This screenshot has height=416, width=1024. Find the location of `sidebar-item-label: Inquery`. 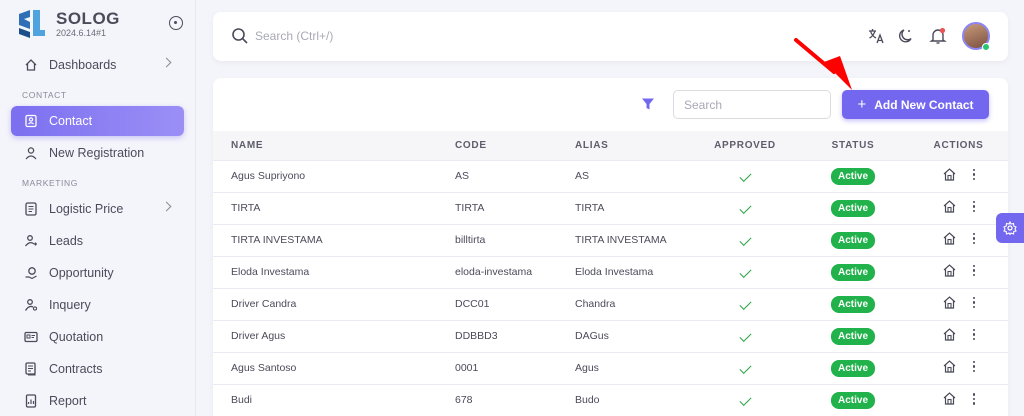

sidebar-item-label: Inquery is located at coordinates (70, 305).